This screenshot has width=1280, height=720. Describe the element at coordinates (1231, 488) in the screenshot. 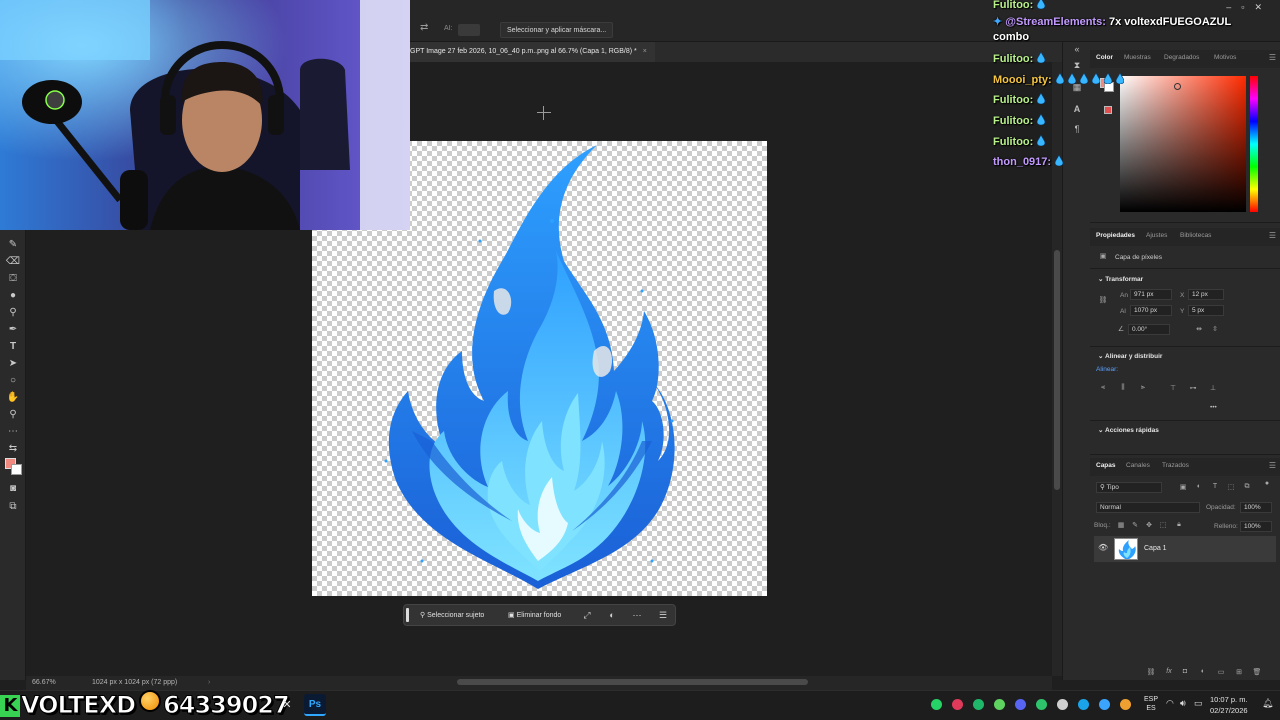

I see `filter-shape-icon: ⬚` at that location.